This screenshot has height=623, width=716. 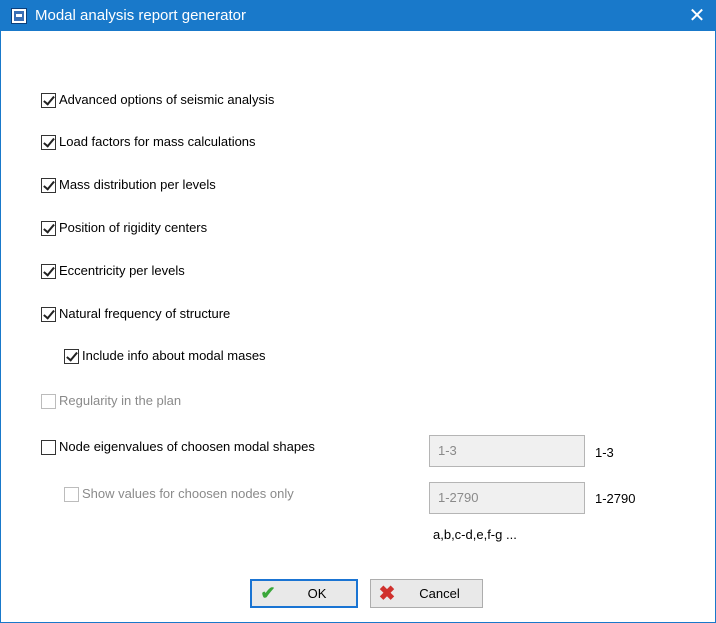 What do you see at coordinates (268, 593) in the screenshot?
I see `checkmark-icon: ✔` at bounding box center [268, 593].